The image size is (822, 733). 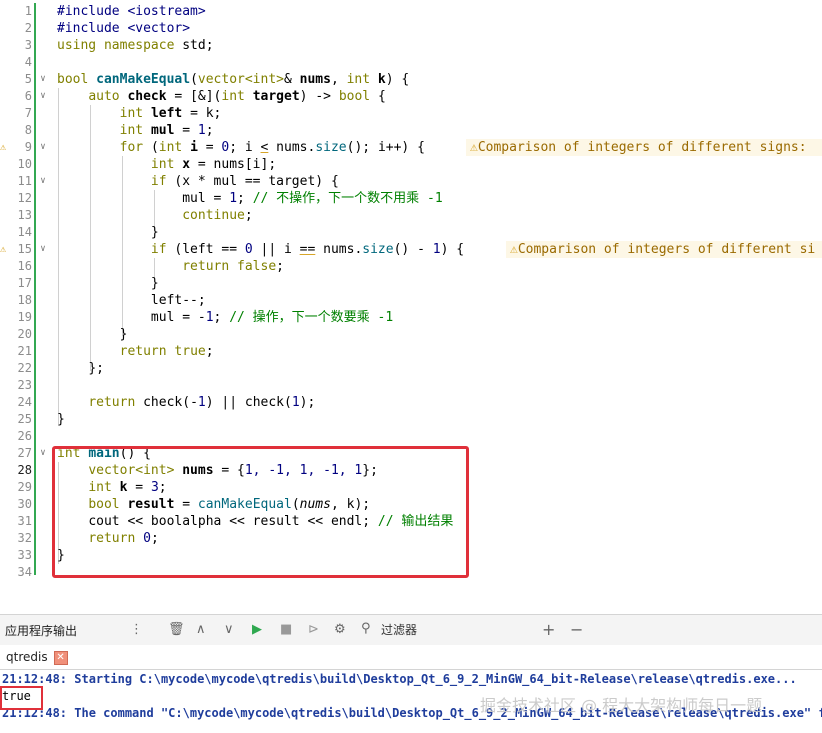 What do you see at coordinates (313, 630) in the screenshot?
I see `attach-icon: ⊳` at bounding box center [313, 630].